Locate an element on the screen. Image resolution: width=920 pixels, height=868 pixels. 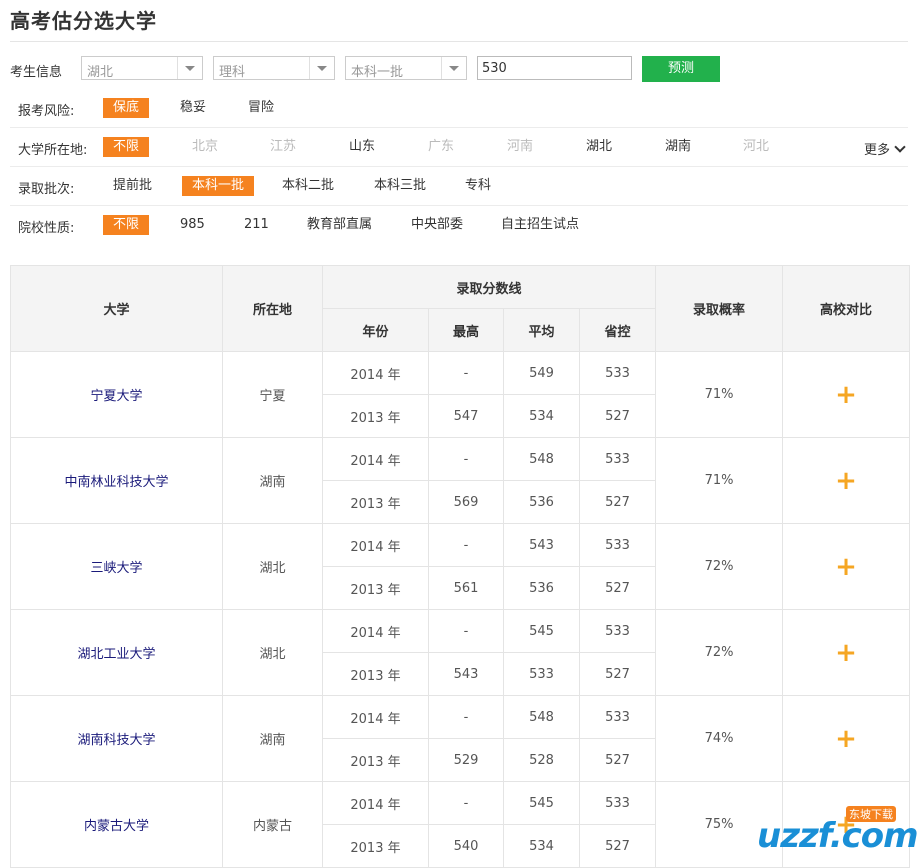
max-score-cell: 561 is located at coordinates (466, 588).